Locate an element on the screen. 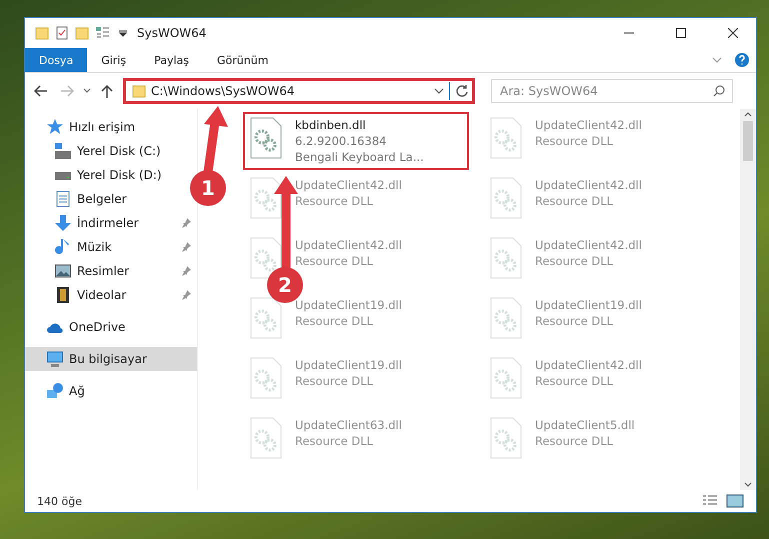 This screenshot has height=539, width=769. forward-arrow-icon is located at coordinates (67, 91).